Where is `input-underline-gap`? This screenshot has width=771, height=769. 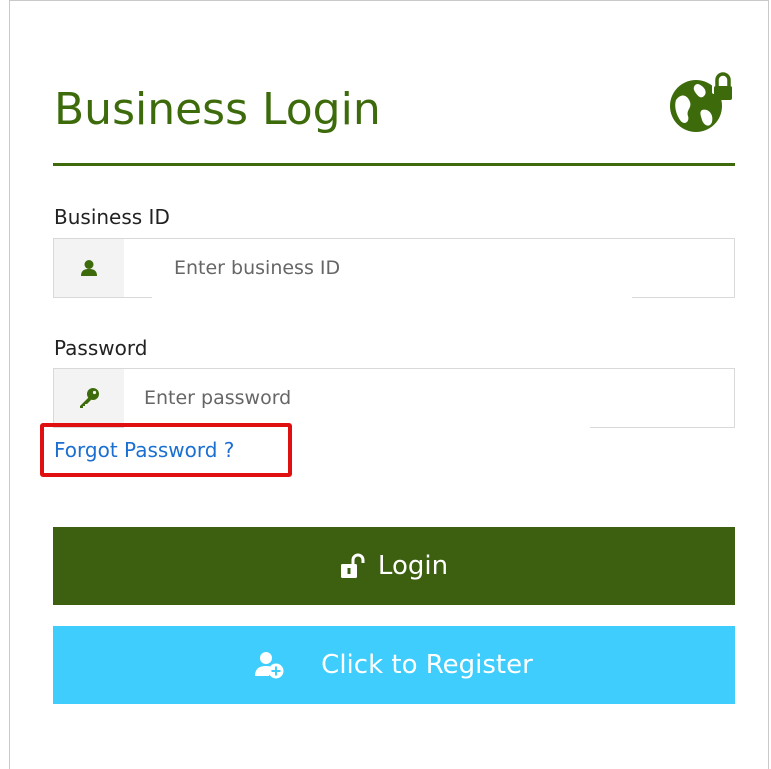
input-underline-gap is located at coordinates (392, 297).